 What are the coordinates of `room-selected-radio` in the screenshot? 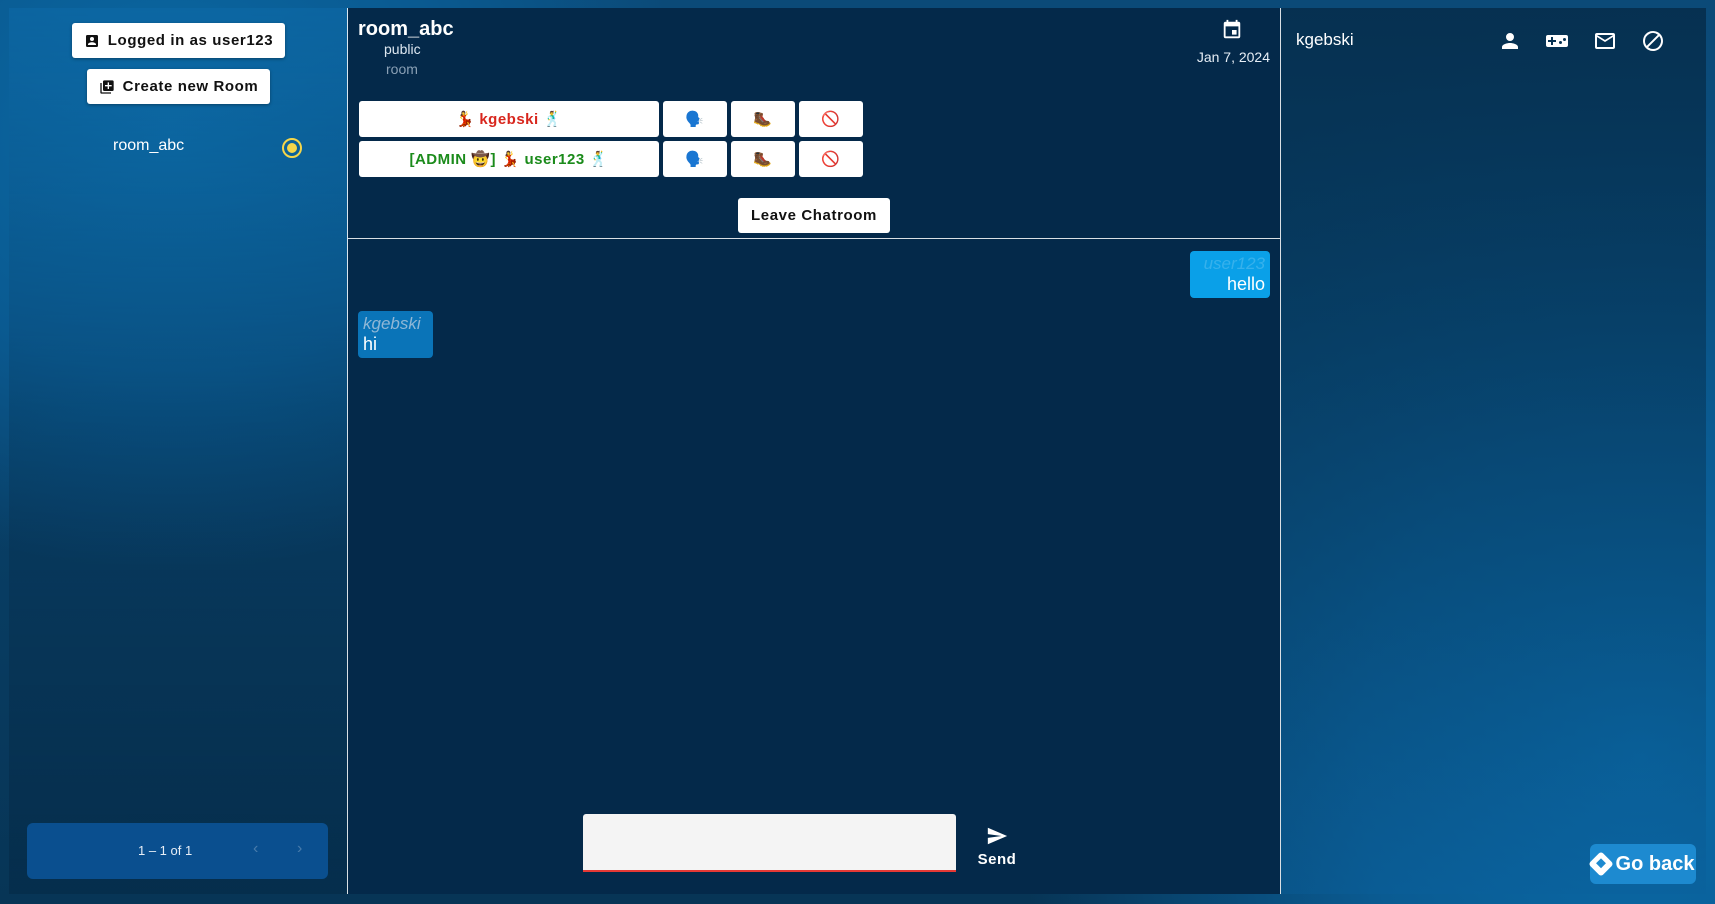 It's located at (292, 148).